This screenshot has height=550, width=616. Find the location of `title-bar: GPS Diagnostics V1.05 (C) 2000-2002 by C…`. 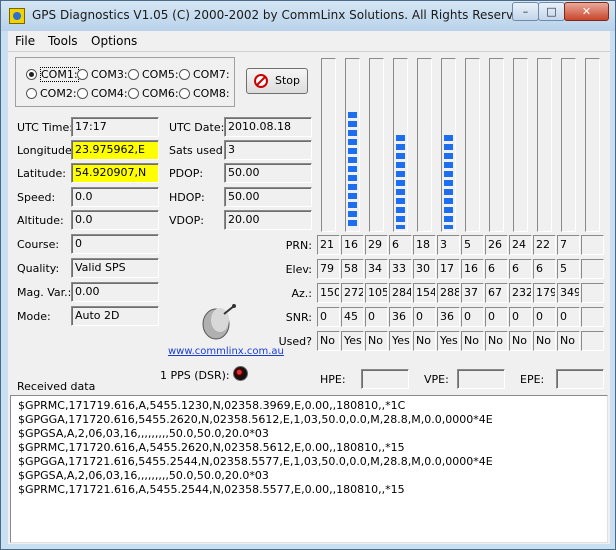

title-bar: GPS Diagnostics V1.05 (C) 2000-2002 by C… is located at coordinates (308, 16).